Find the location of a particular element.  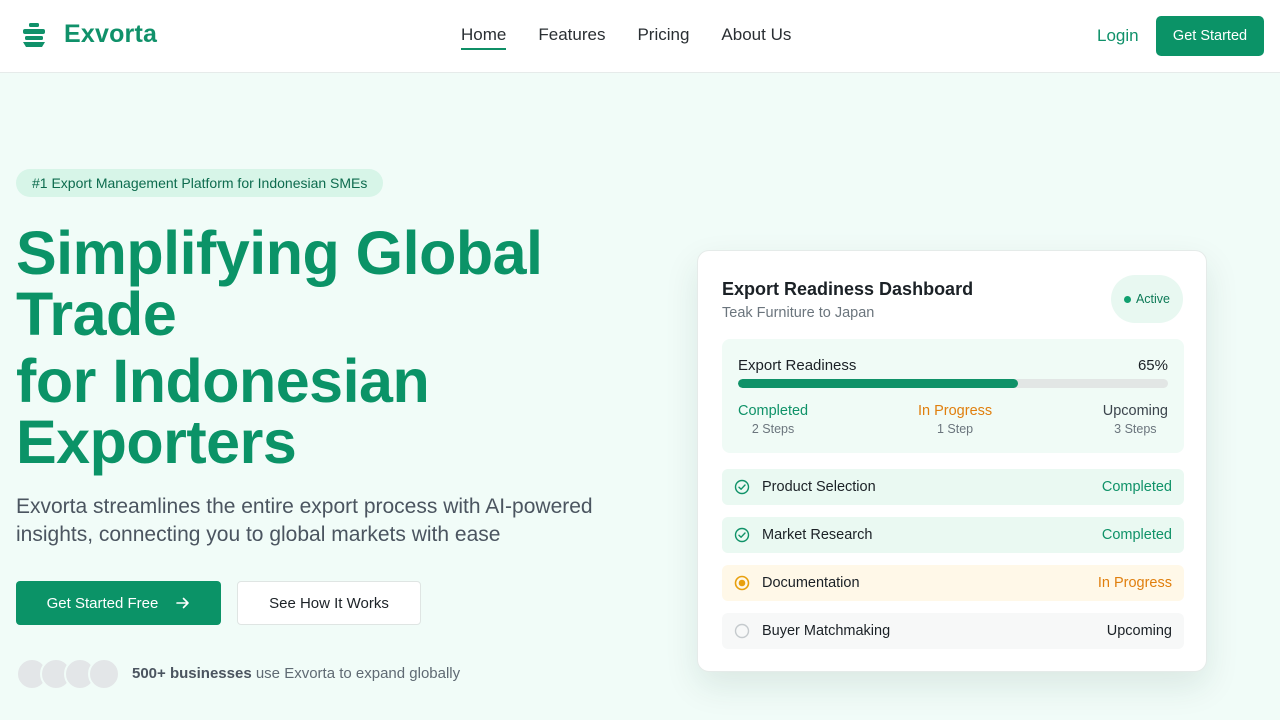

get-started-free-button: Get Started Free is located at coordinates (118, 603).